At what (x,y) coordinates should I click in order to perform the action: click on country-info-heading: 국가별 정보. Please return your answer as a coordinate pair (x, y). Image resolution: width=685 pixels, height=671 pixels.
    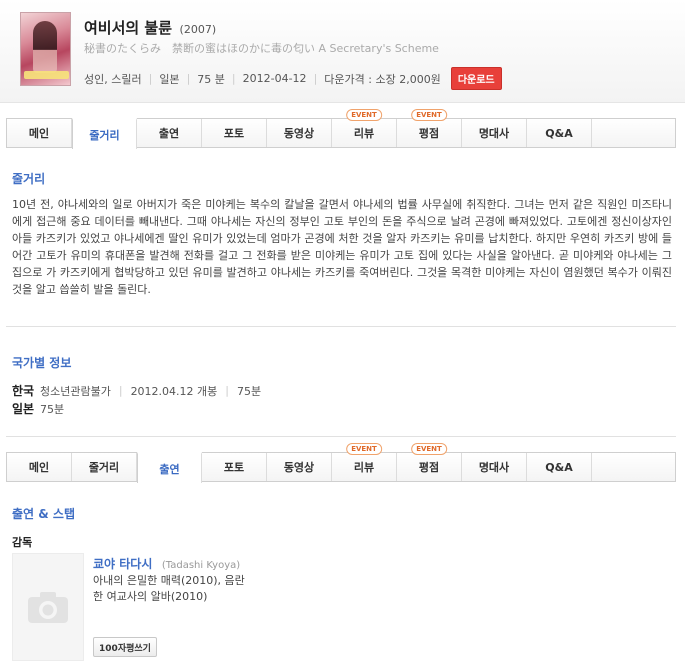
    Looking at the image, I should click on (42, 363).